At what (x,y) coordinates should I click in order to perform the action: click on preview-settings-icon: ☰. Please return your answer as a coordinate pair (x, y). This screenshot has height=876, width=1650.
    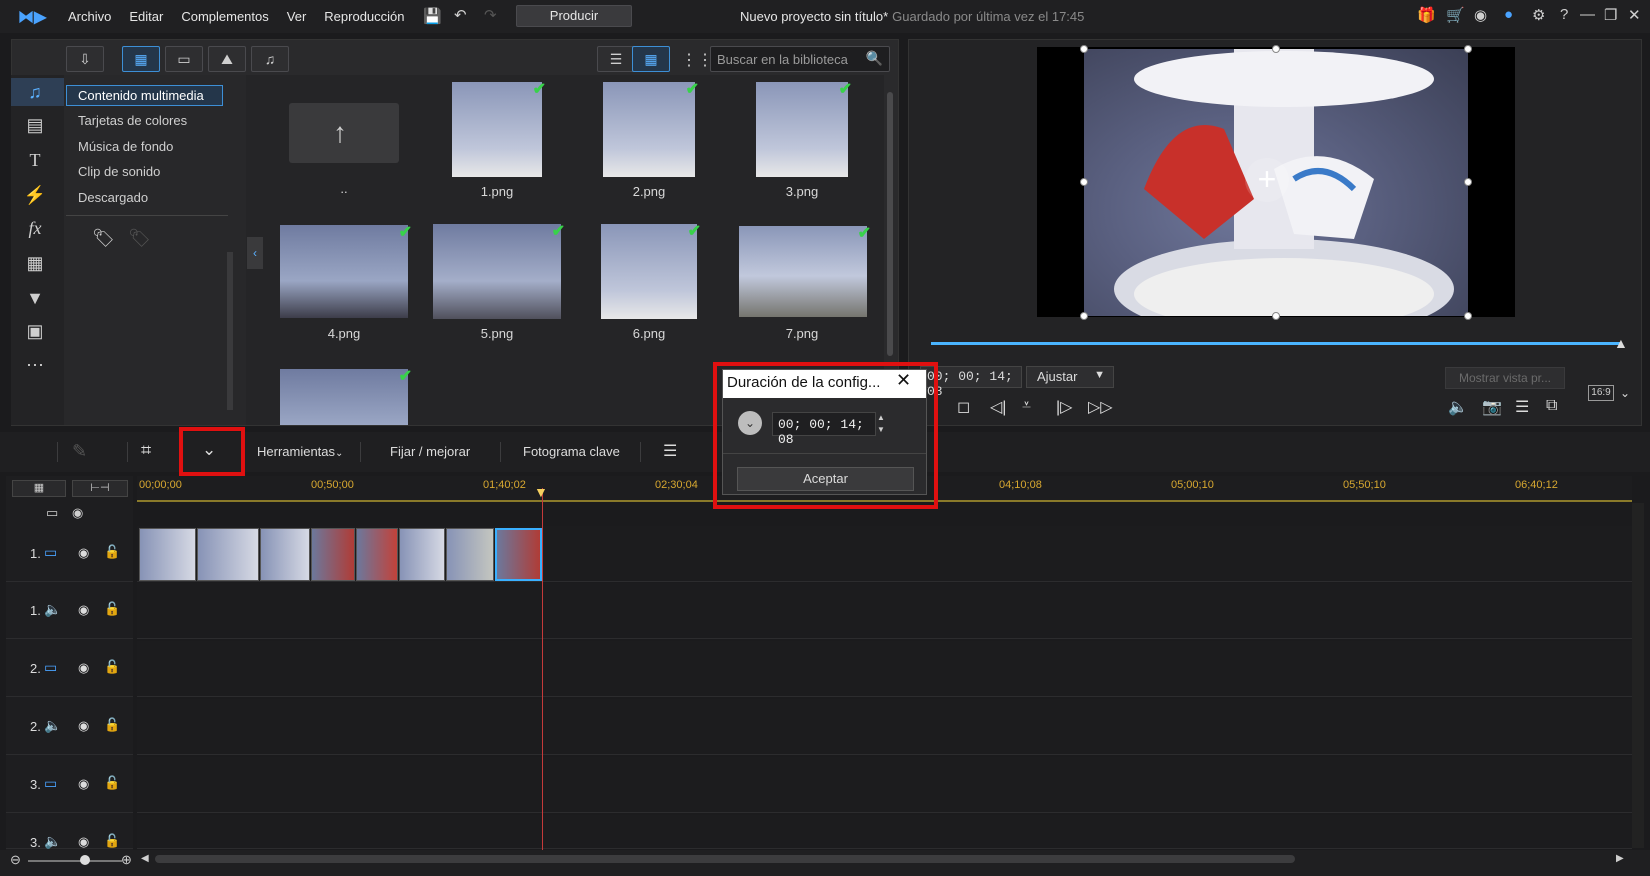
    Looking at the image, I should click on (1522, 407).